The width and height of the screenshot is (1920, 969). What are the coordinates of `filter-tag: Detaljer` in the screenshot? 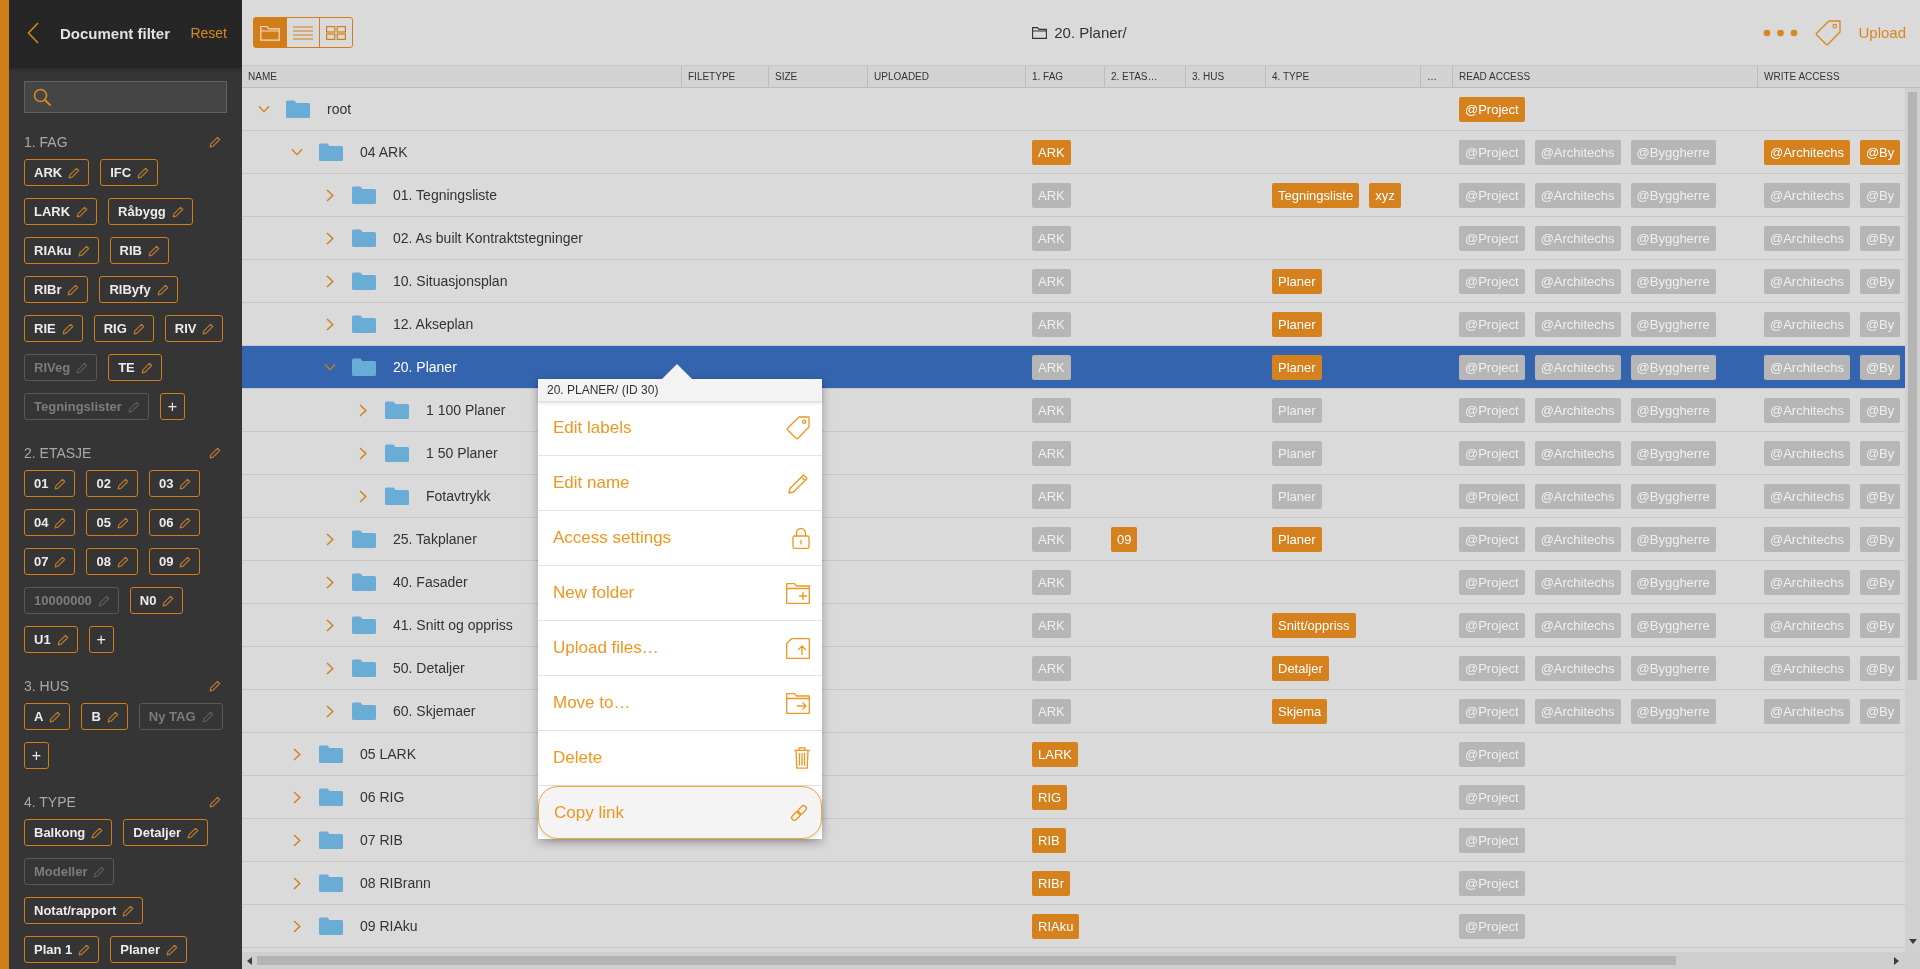 It's located at (165, 832).